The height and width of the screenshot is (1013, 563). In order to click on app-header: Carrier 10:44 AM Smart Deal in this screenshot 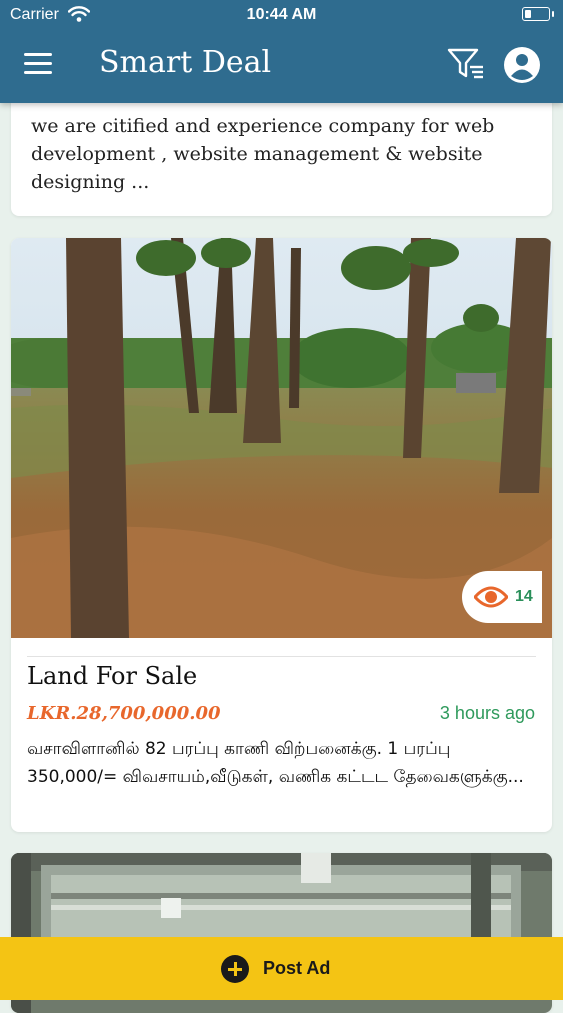, I will do `click(281, 51)`.